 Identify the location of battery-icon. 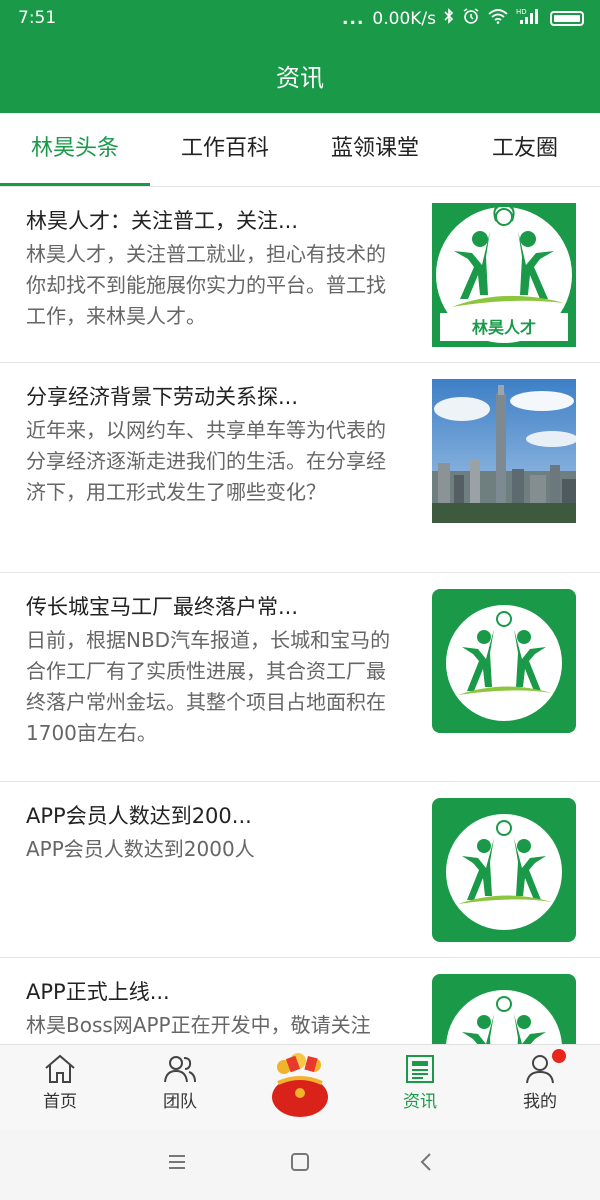
(567, 18).